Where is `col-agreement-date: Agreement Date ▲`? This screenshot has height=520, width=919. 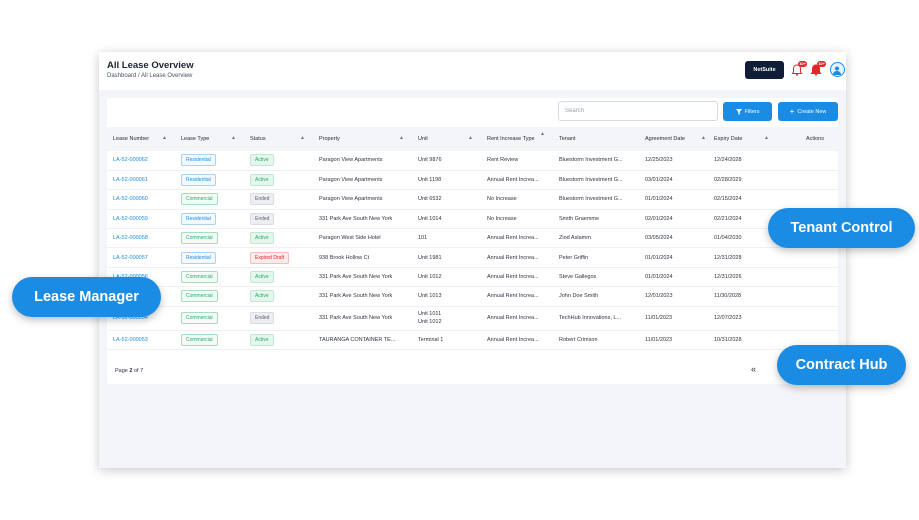
col-agreement-date: Agreement Date ▲ is located at coordinates (673, 139).